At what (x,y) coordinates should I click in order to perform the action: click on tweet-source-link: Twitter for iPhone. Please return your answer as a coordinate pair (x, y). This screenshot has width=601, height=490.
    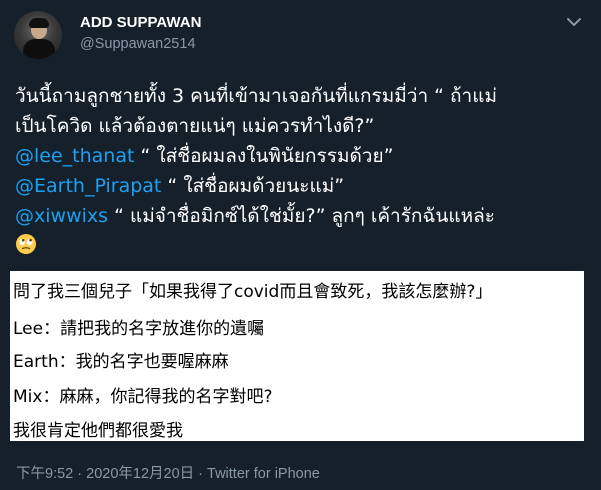
    Looking at the image, I should click on (263, 474).